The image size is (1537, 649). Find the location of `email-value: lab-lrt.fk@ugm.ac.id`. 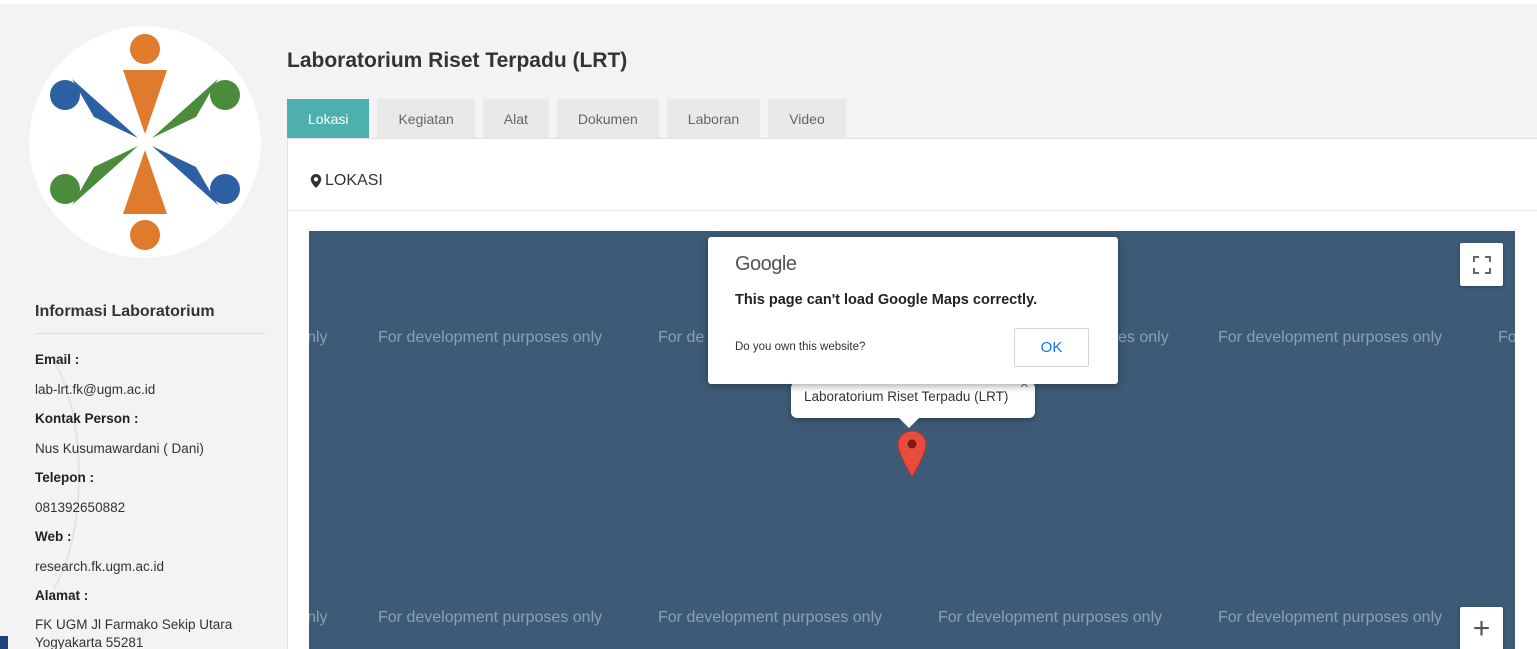

email-value: lab-lrt.fk@ugm.ac.id is located at coordinates (152, 390).